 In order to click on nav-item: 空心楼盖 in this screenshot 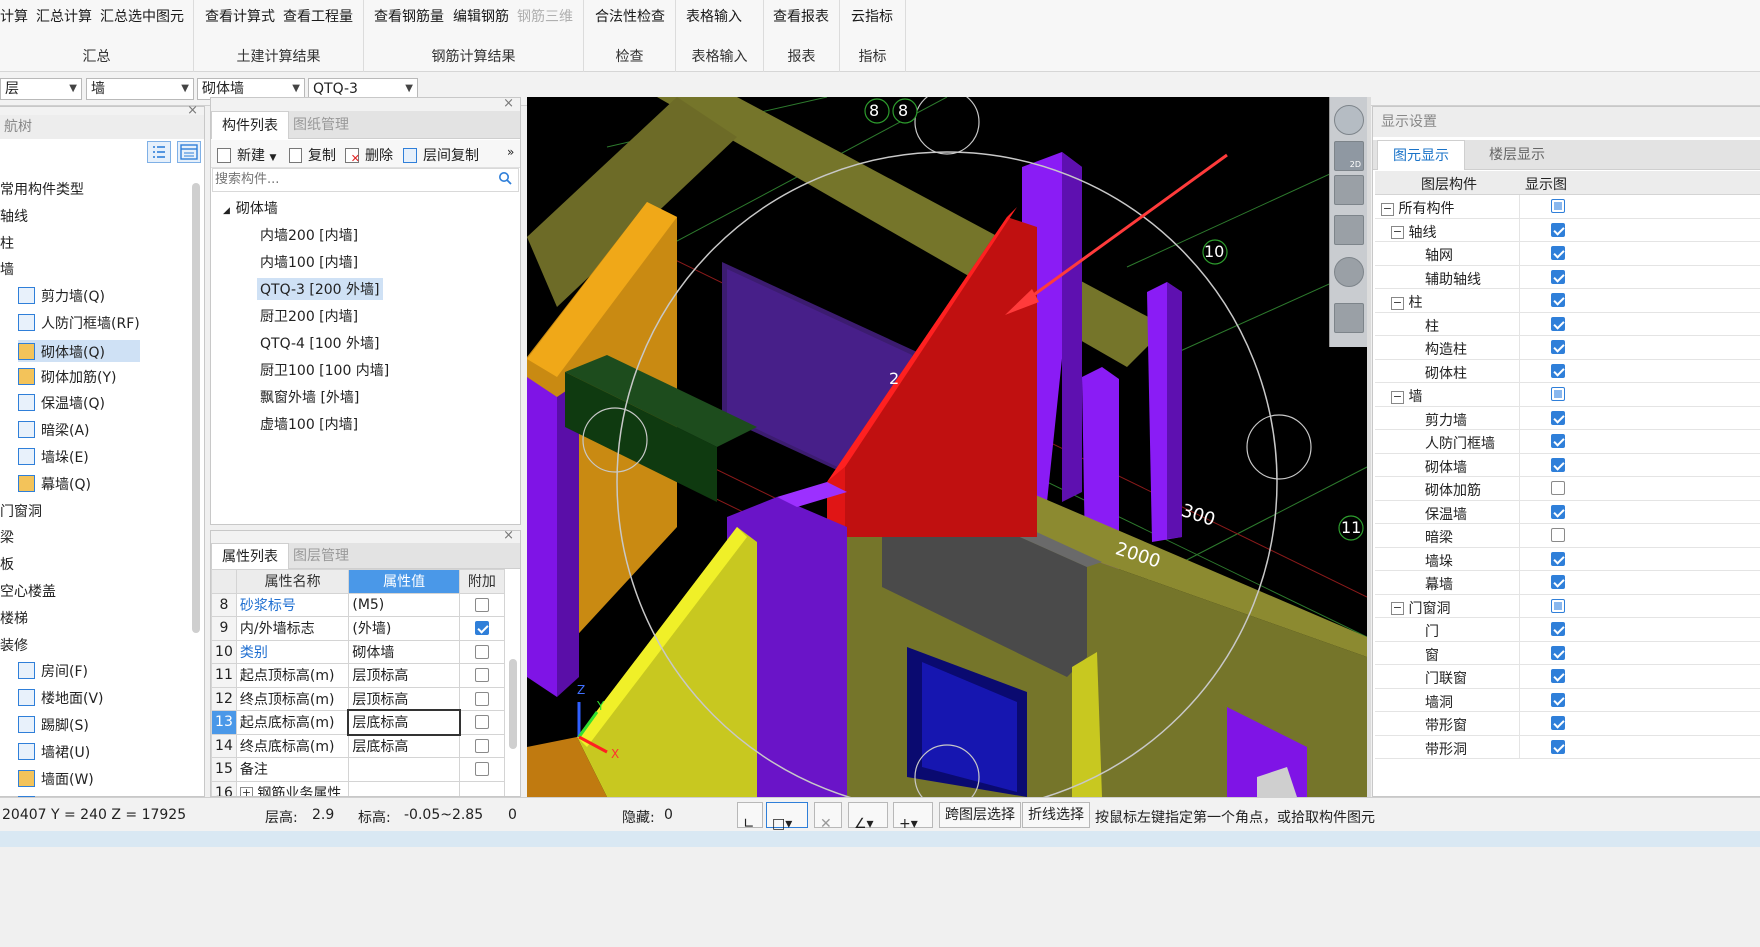, I will do `click(28, 591)`.